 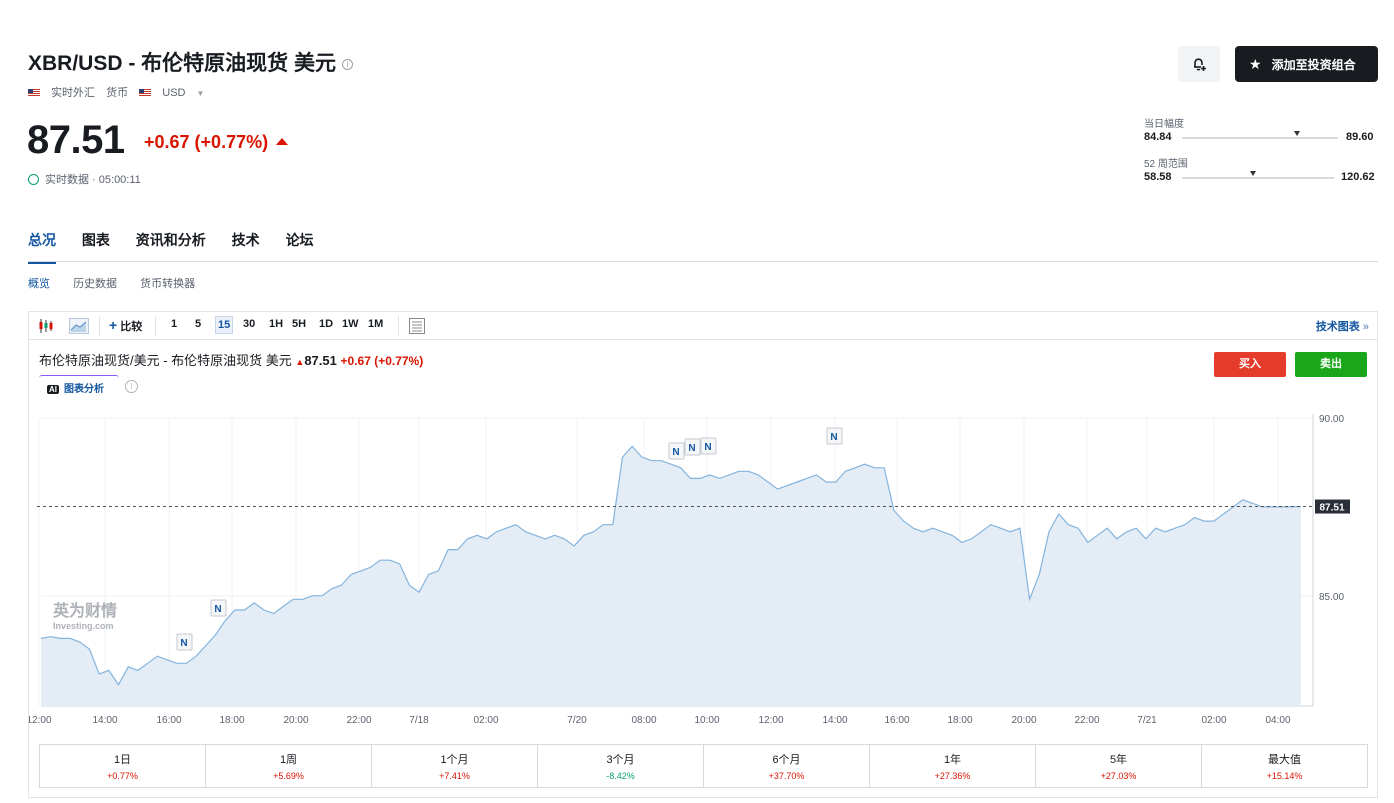 I want to click on performance-cell: 1年 +27.36%, so click(x=953, y=766).